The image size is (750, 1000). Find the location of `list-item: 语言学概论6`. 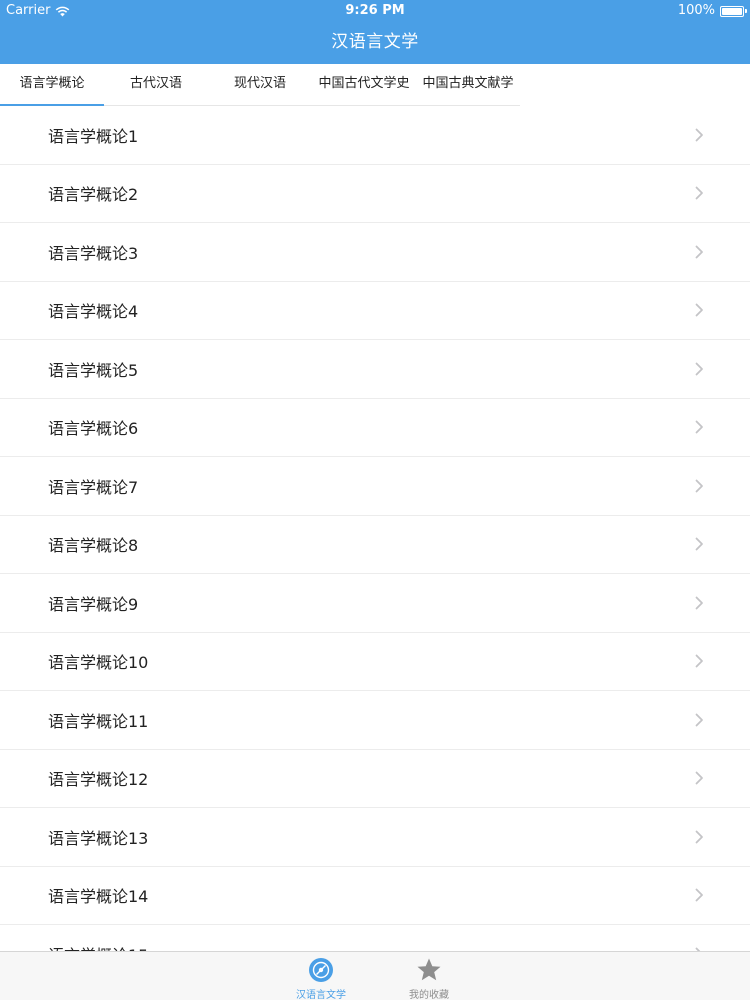

list-item: 语言学概论6 is located at coordinates (375, 428).